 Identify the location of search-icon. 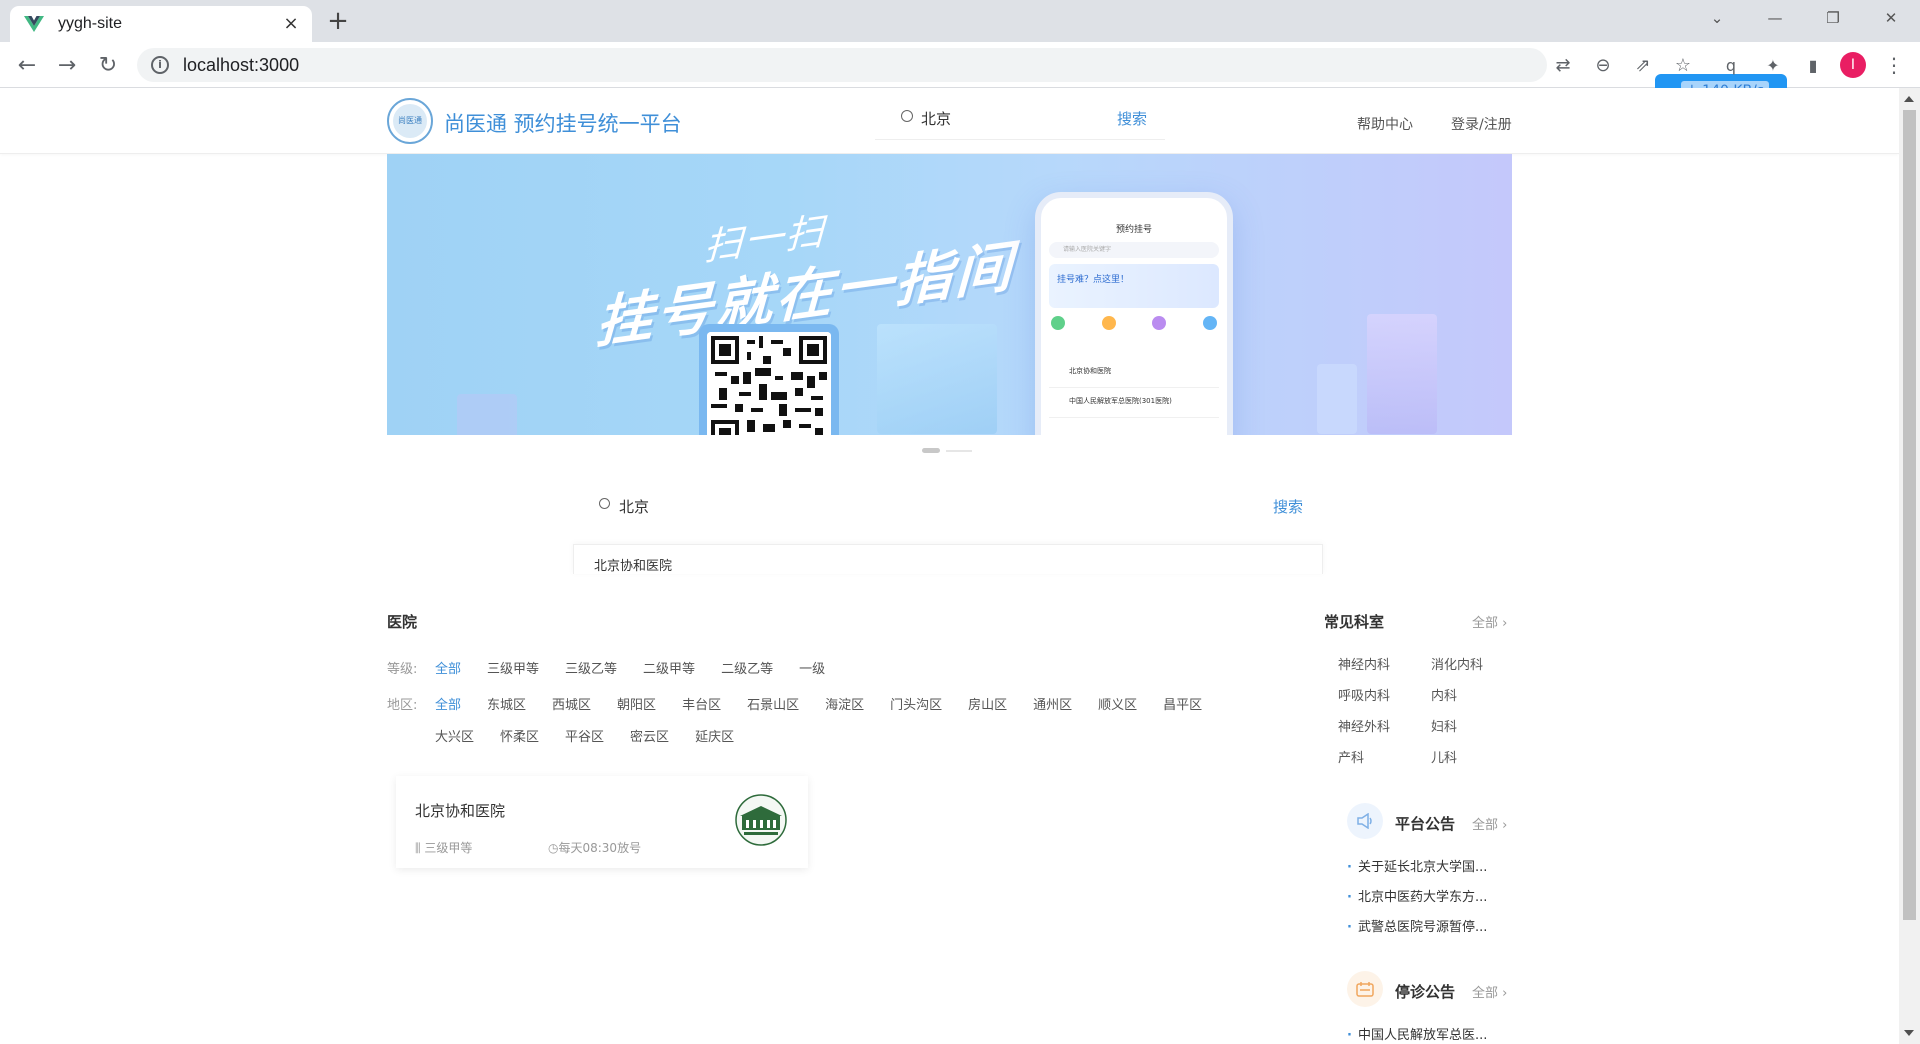
(907, 116).